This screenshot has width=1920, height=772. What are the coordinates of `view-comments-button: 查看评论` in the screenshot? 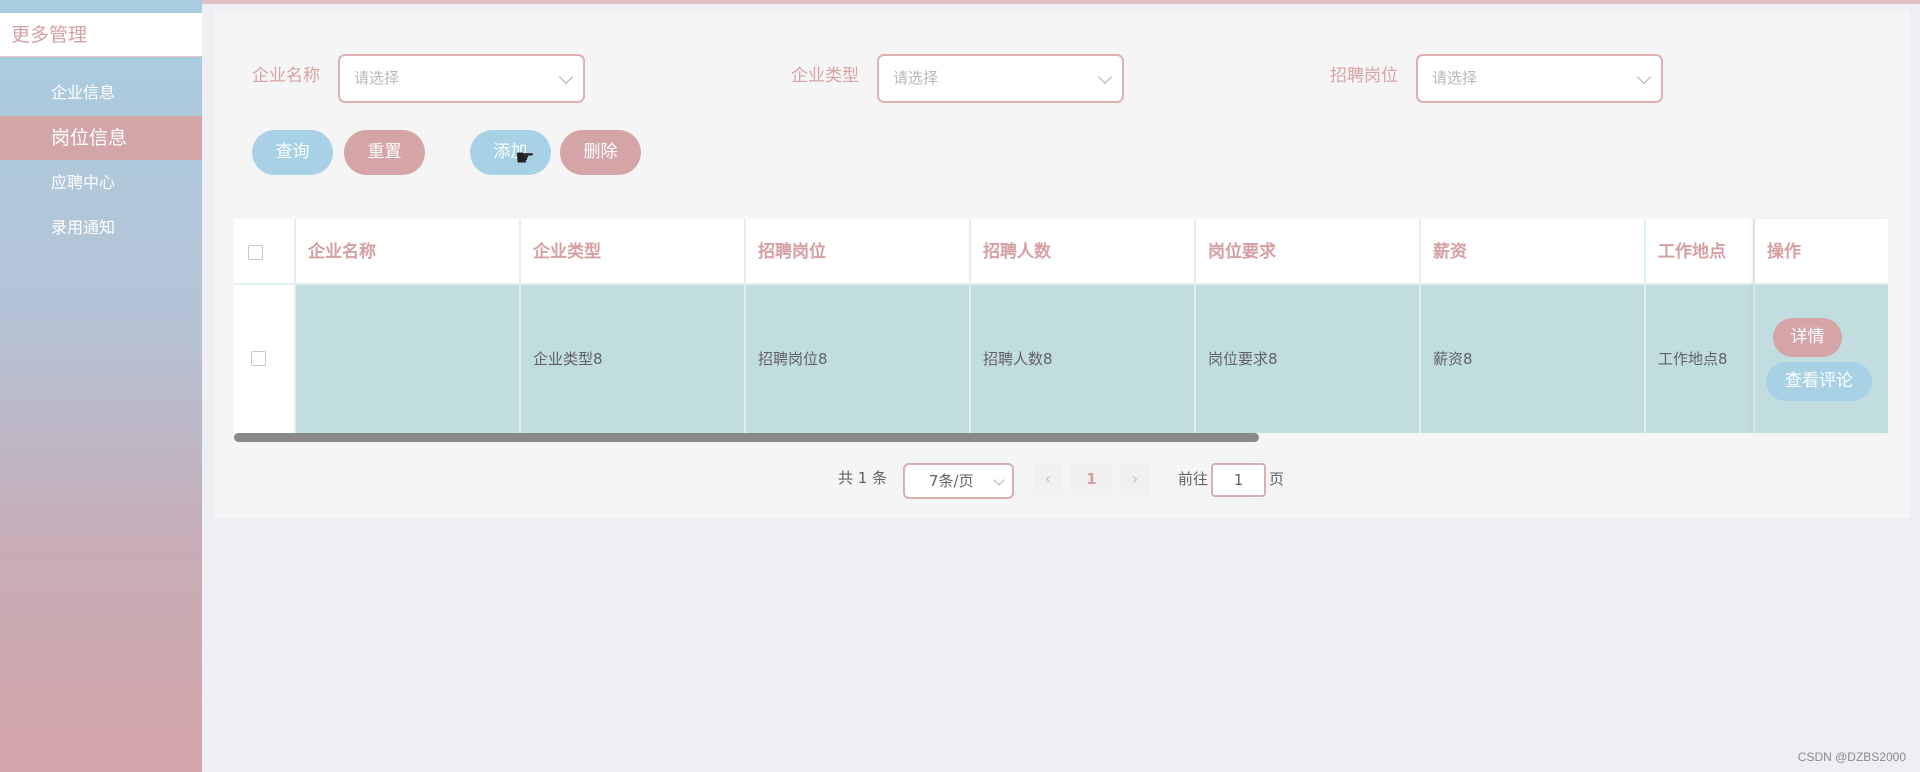 It's located at (1819, 381).